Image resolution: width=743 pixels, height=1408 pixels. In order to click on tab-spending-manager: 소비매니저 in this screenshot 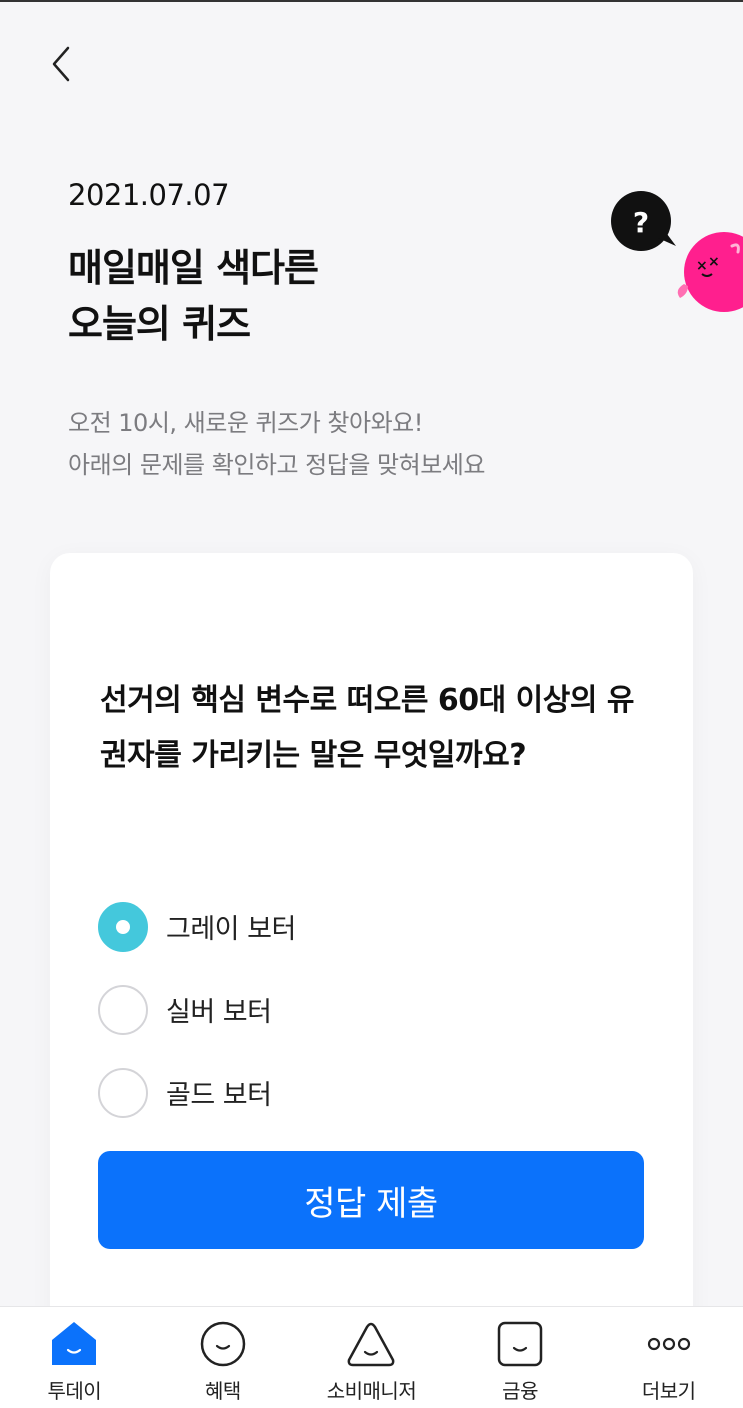, I will do `click(371, 1357)`.